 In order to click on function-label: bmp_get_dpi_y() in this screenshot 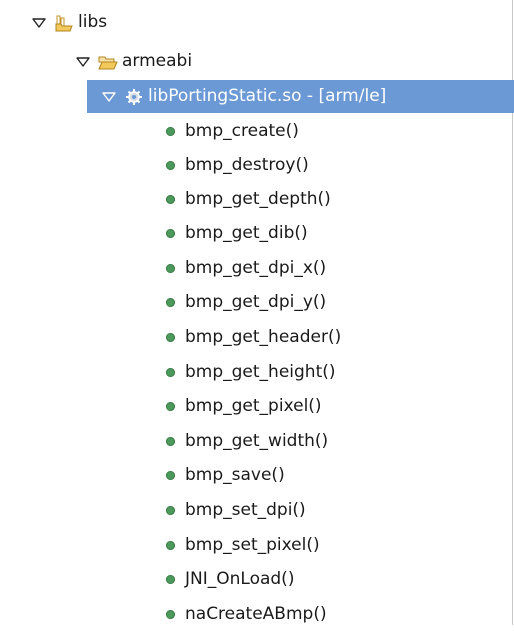, I will do `click(256, 302)`.